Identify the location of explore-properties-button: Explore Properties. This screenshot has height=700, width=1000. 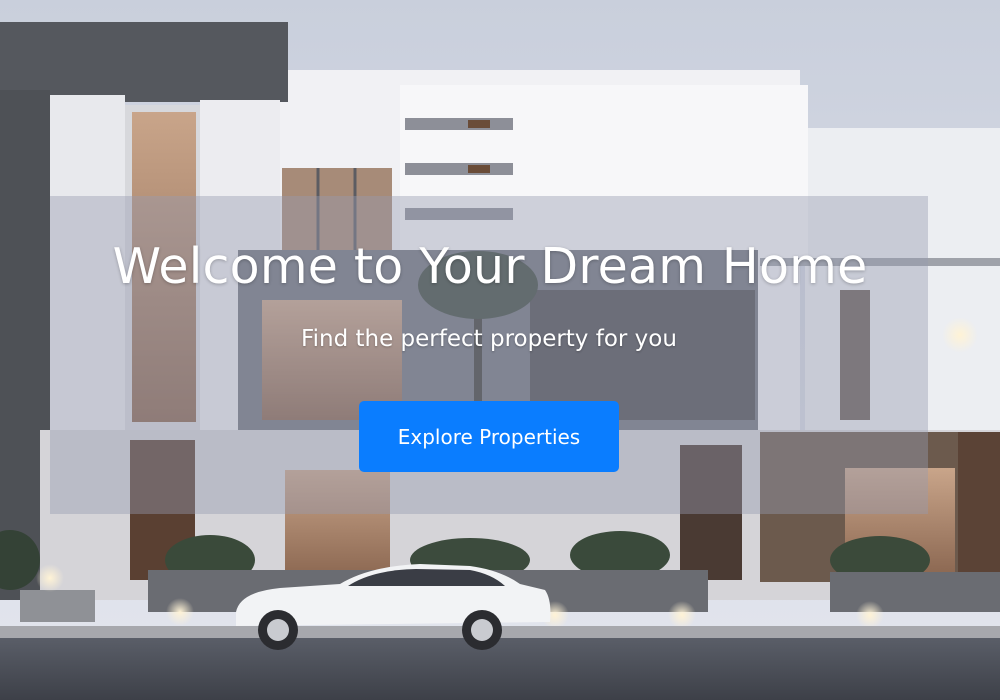
(489, 436).